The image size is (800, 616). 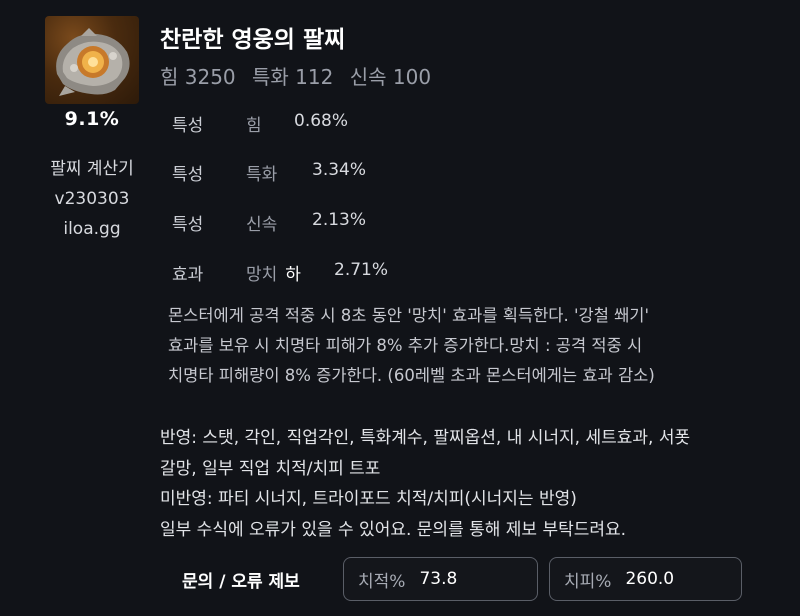 What do you see at coordinates (198, 77) in the screenshot?
I see `base-stat-str: 힘 3250` at bounding box center [198, 77].